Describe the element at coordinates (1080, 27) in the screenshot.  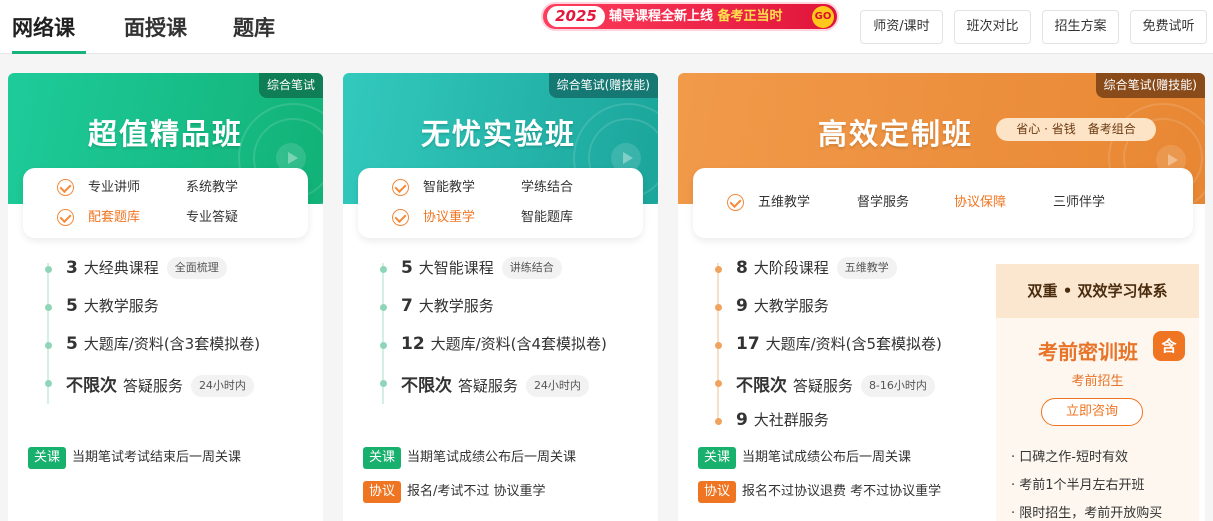
I see `enroll-plan-button: 招生方案` at that location.